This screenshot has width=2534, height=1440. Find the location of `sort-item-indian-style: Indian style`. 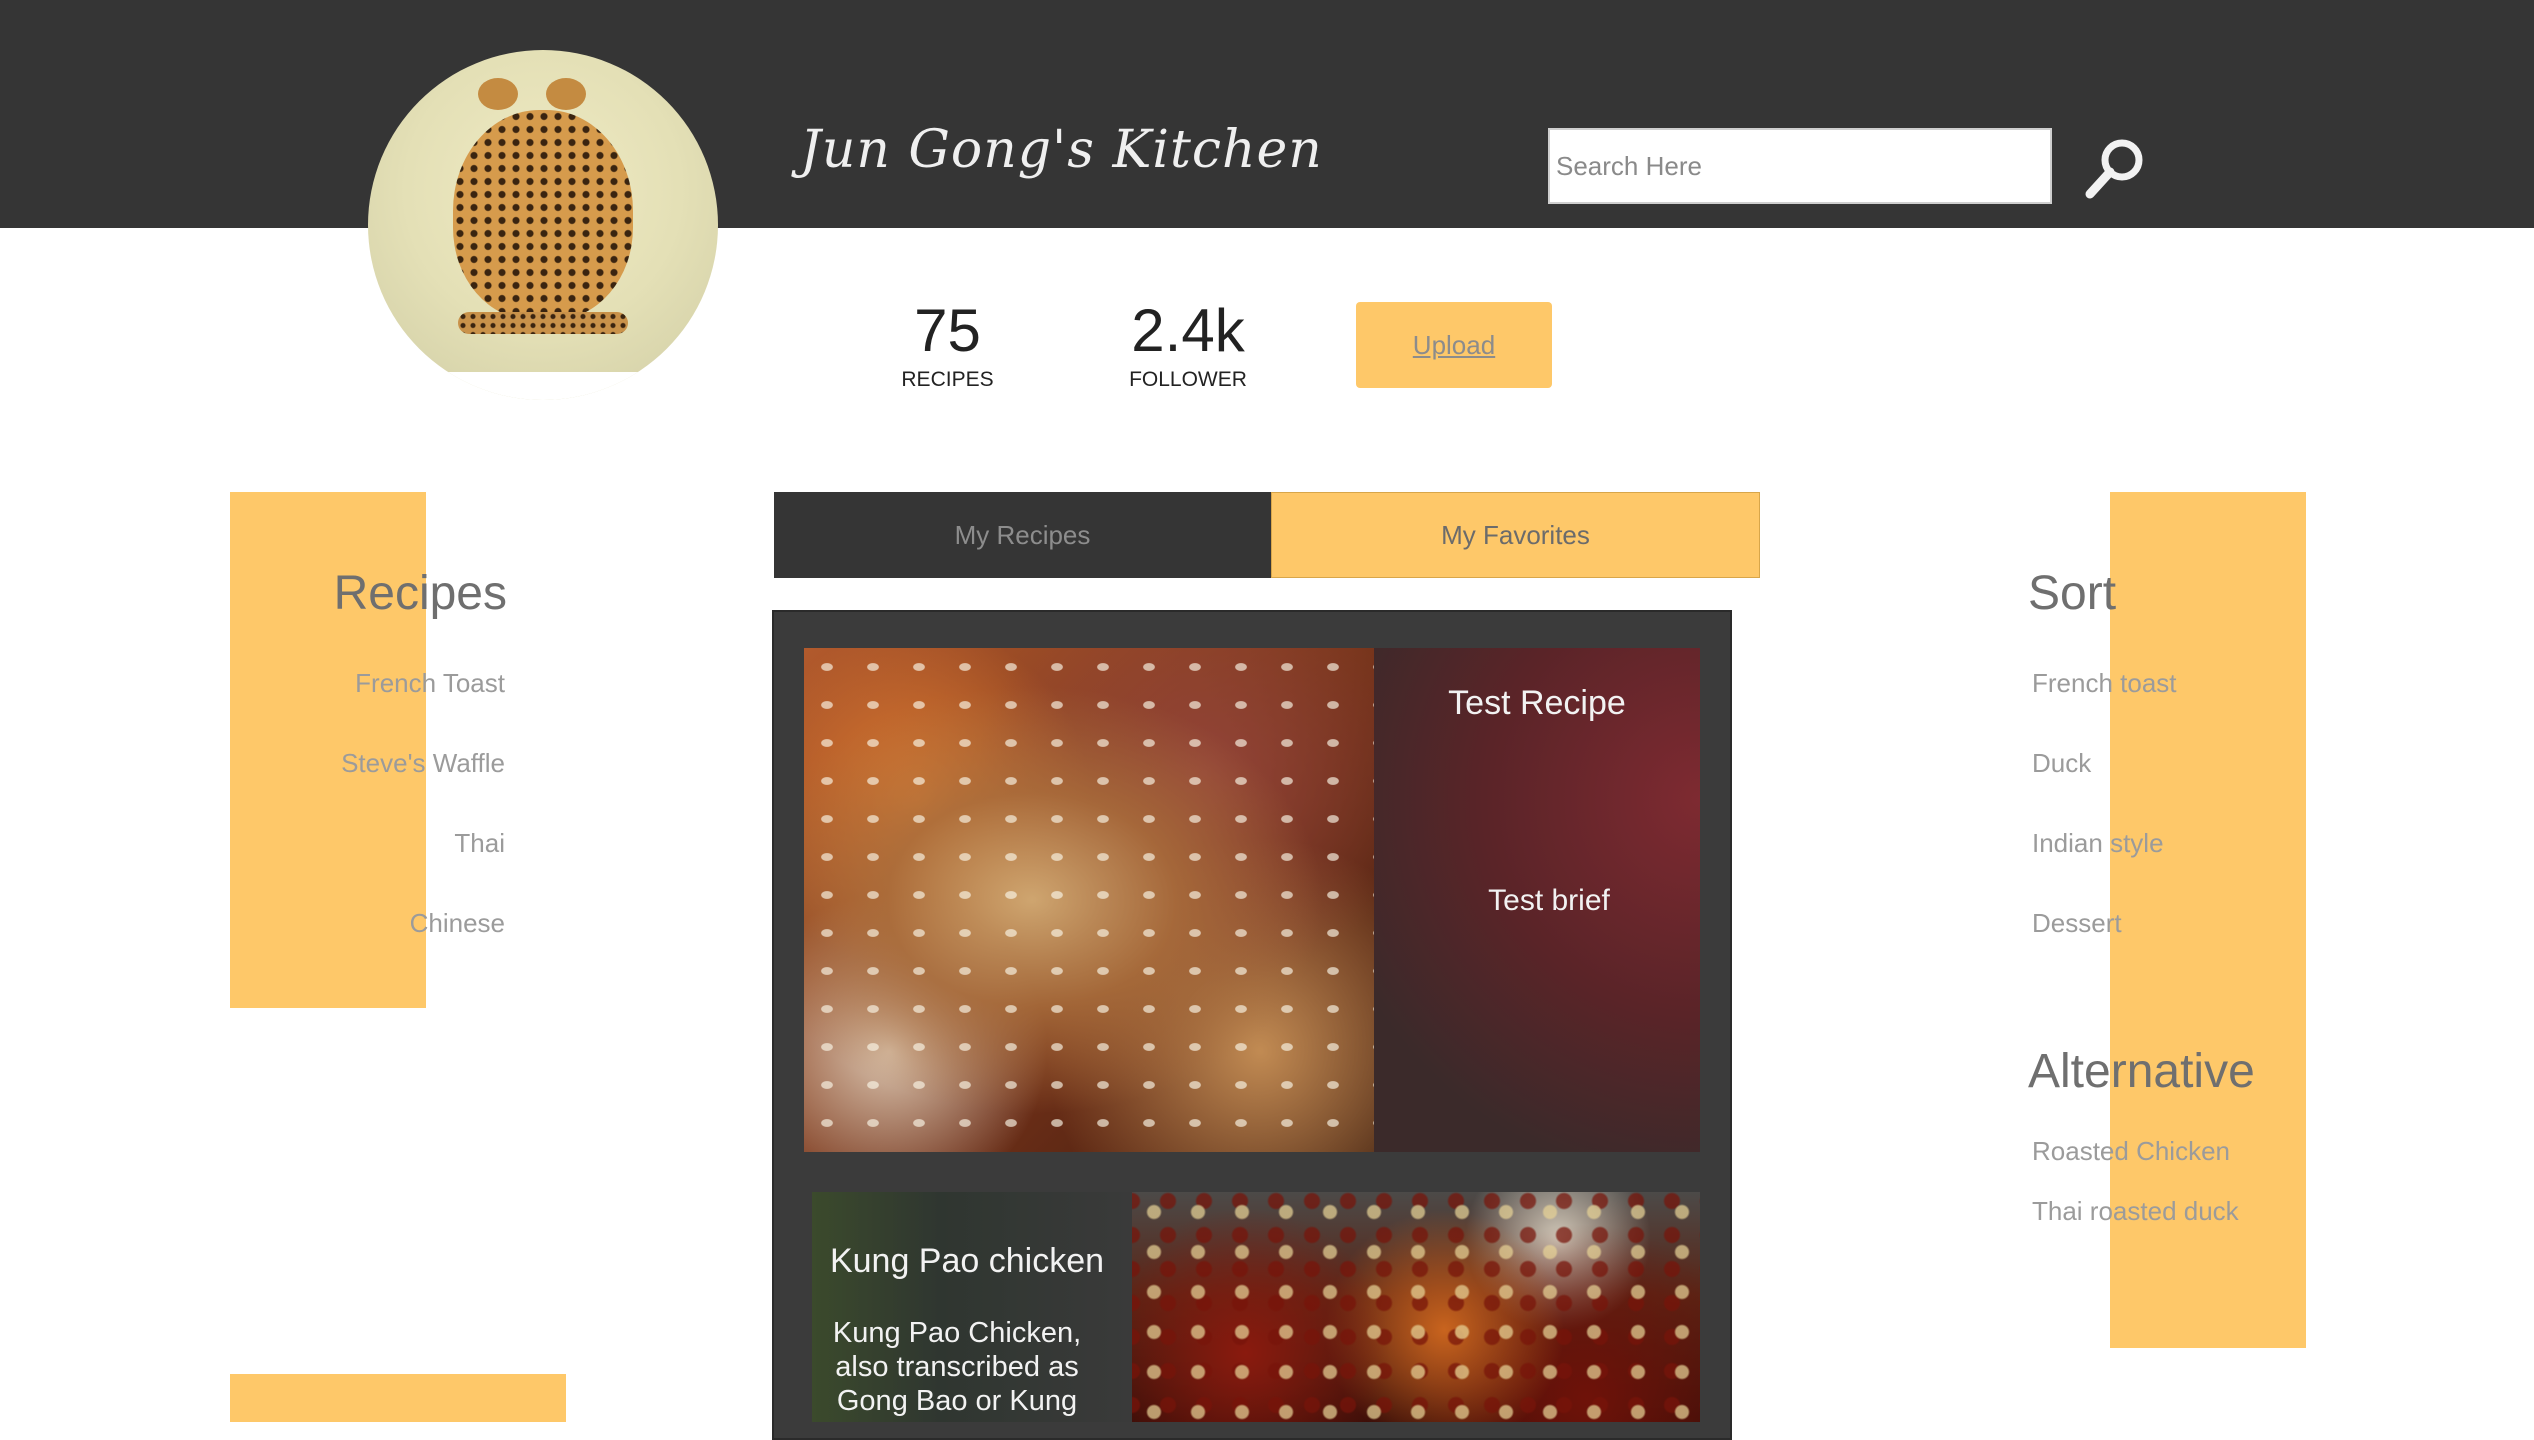

sort-item-indian-style: Indian style is located at coordinates (2098, 843).